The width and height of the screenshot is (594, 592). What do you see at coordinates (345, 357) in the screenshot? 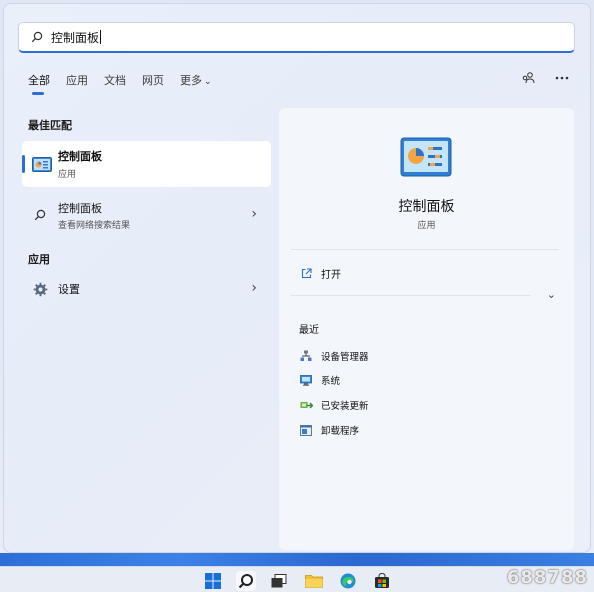
I see `recent-item-label: 设备管理器` at bounding box center [345, 357].